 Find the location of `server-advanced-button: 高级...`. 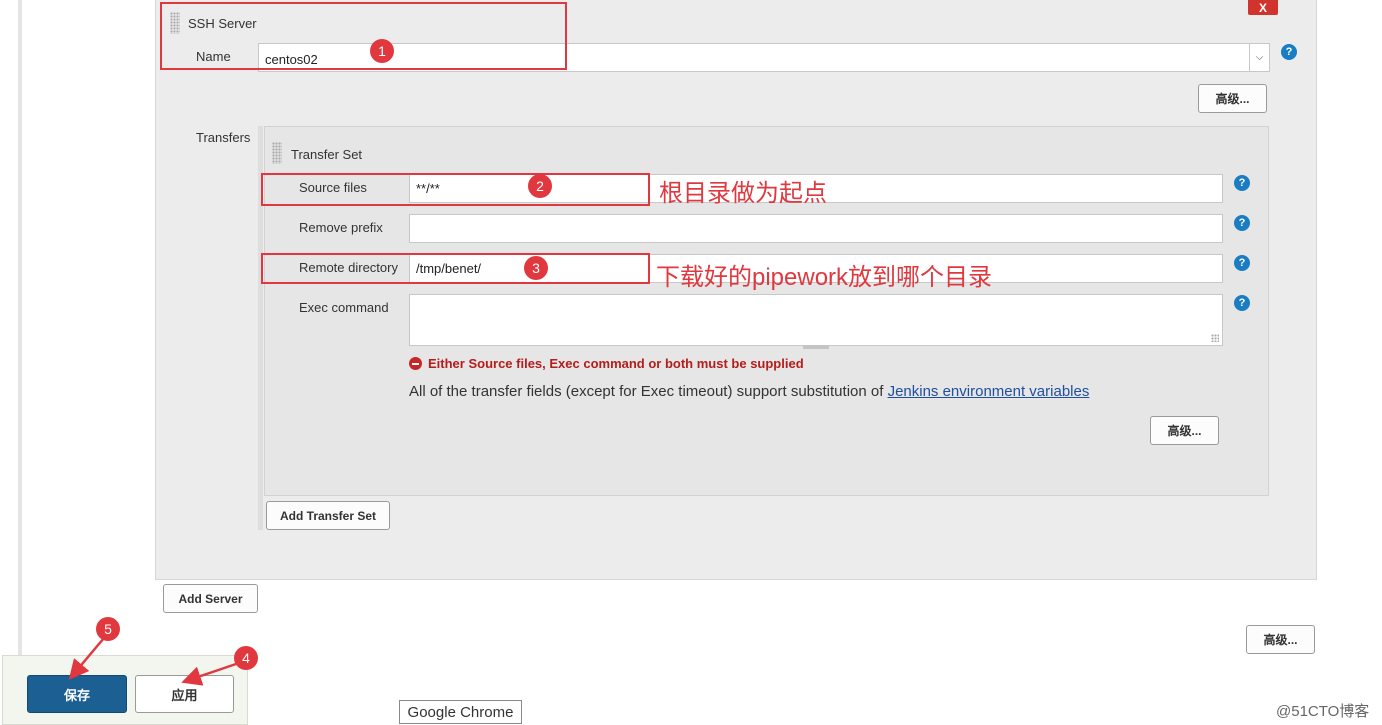

server-advanced-button: 高级... is located at coordinates (1232, 98).